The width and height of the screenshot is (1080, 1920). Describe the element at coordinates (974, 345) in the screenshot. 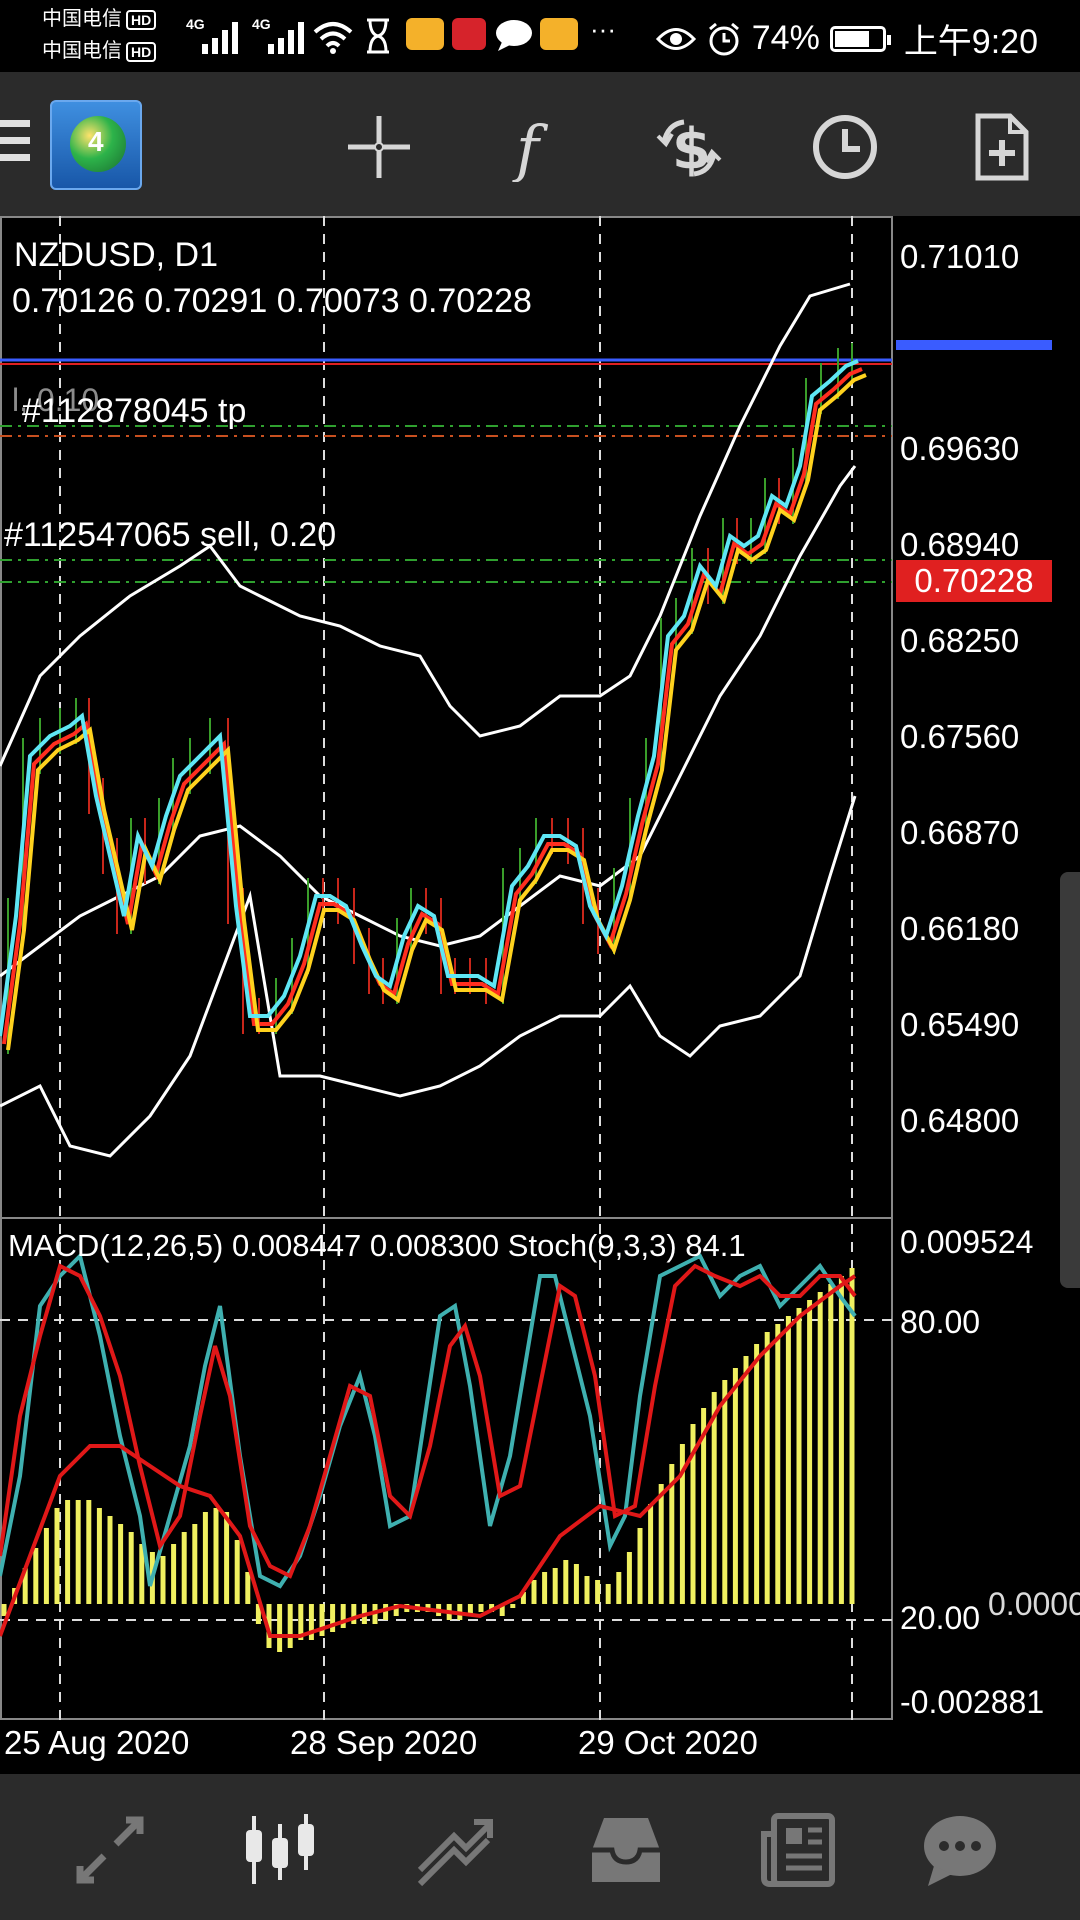

I see `ask-tag` at that location.